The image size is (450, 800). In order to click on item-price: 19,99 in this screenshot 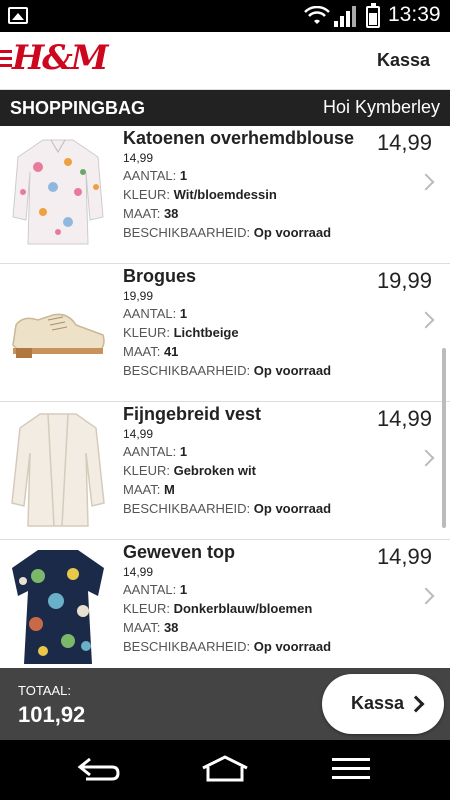, I will do `click(404, 280)`.